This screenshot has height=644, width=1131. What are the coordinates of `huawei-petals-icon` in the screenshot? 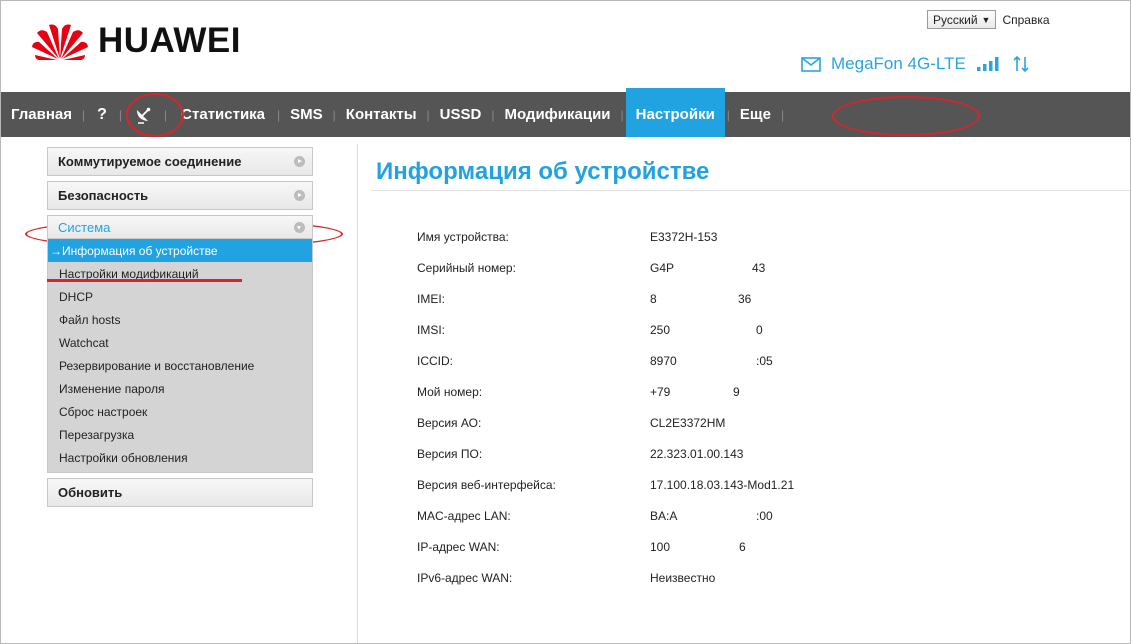 It's located at (60, 42).